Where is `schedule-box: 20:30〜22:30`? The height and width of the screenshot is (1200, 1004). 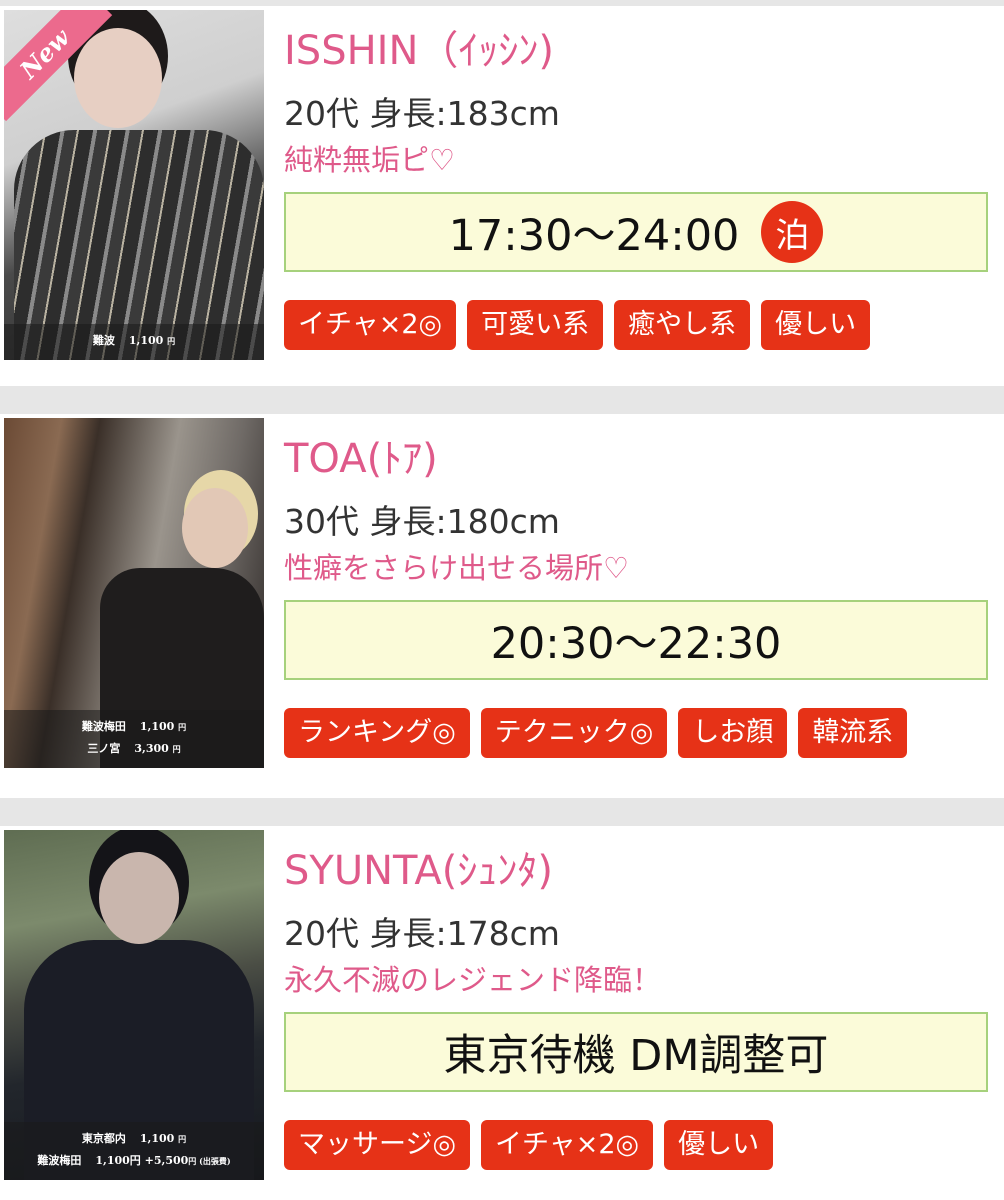
schedule-box: 20:30〜22:30 is located at coordinates (636, 640).